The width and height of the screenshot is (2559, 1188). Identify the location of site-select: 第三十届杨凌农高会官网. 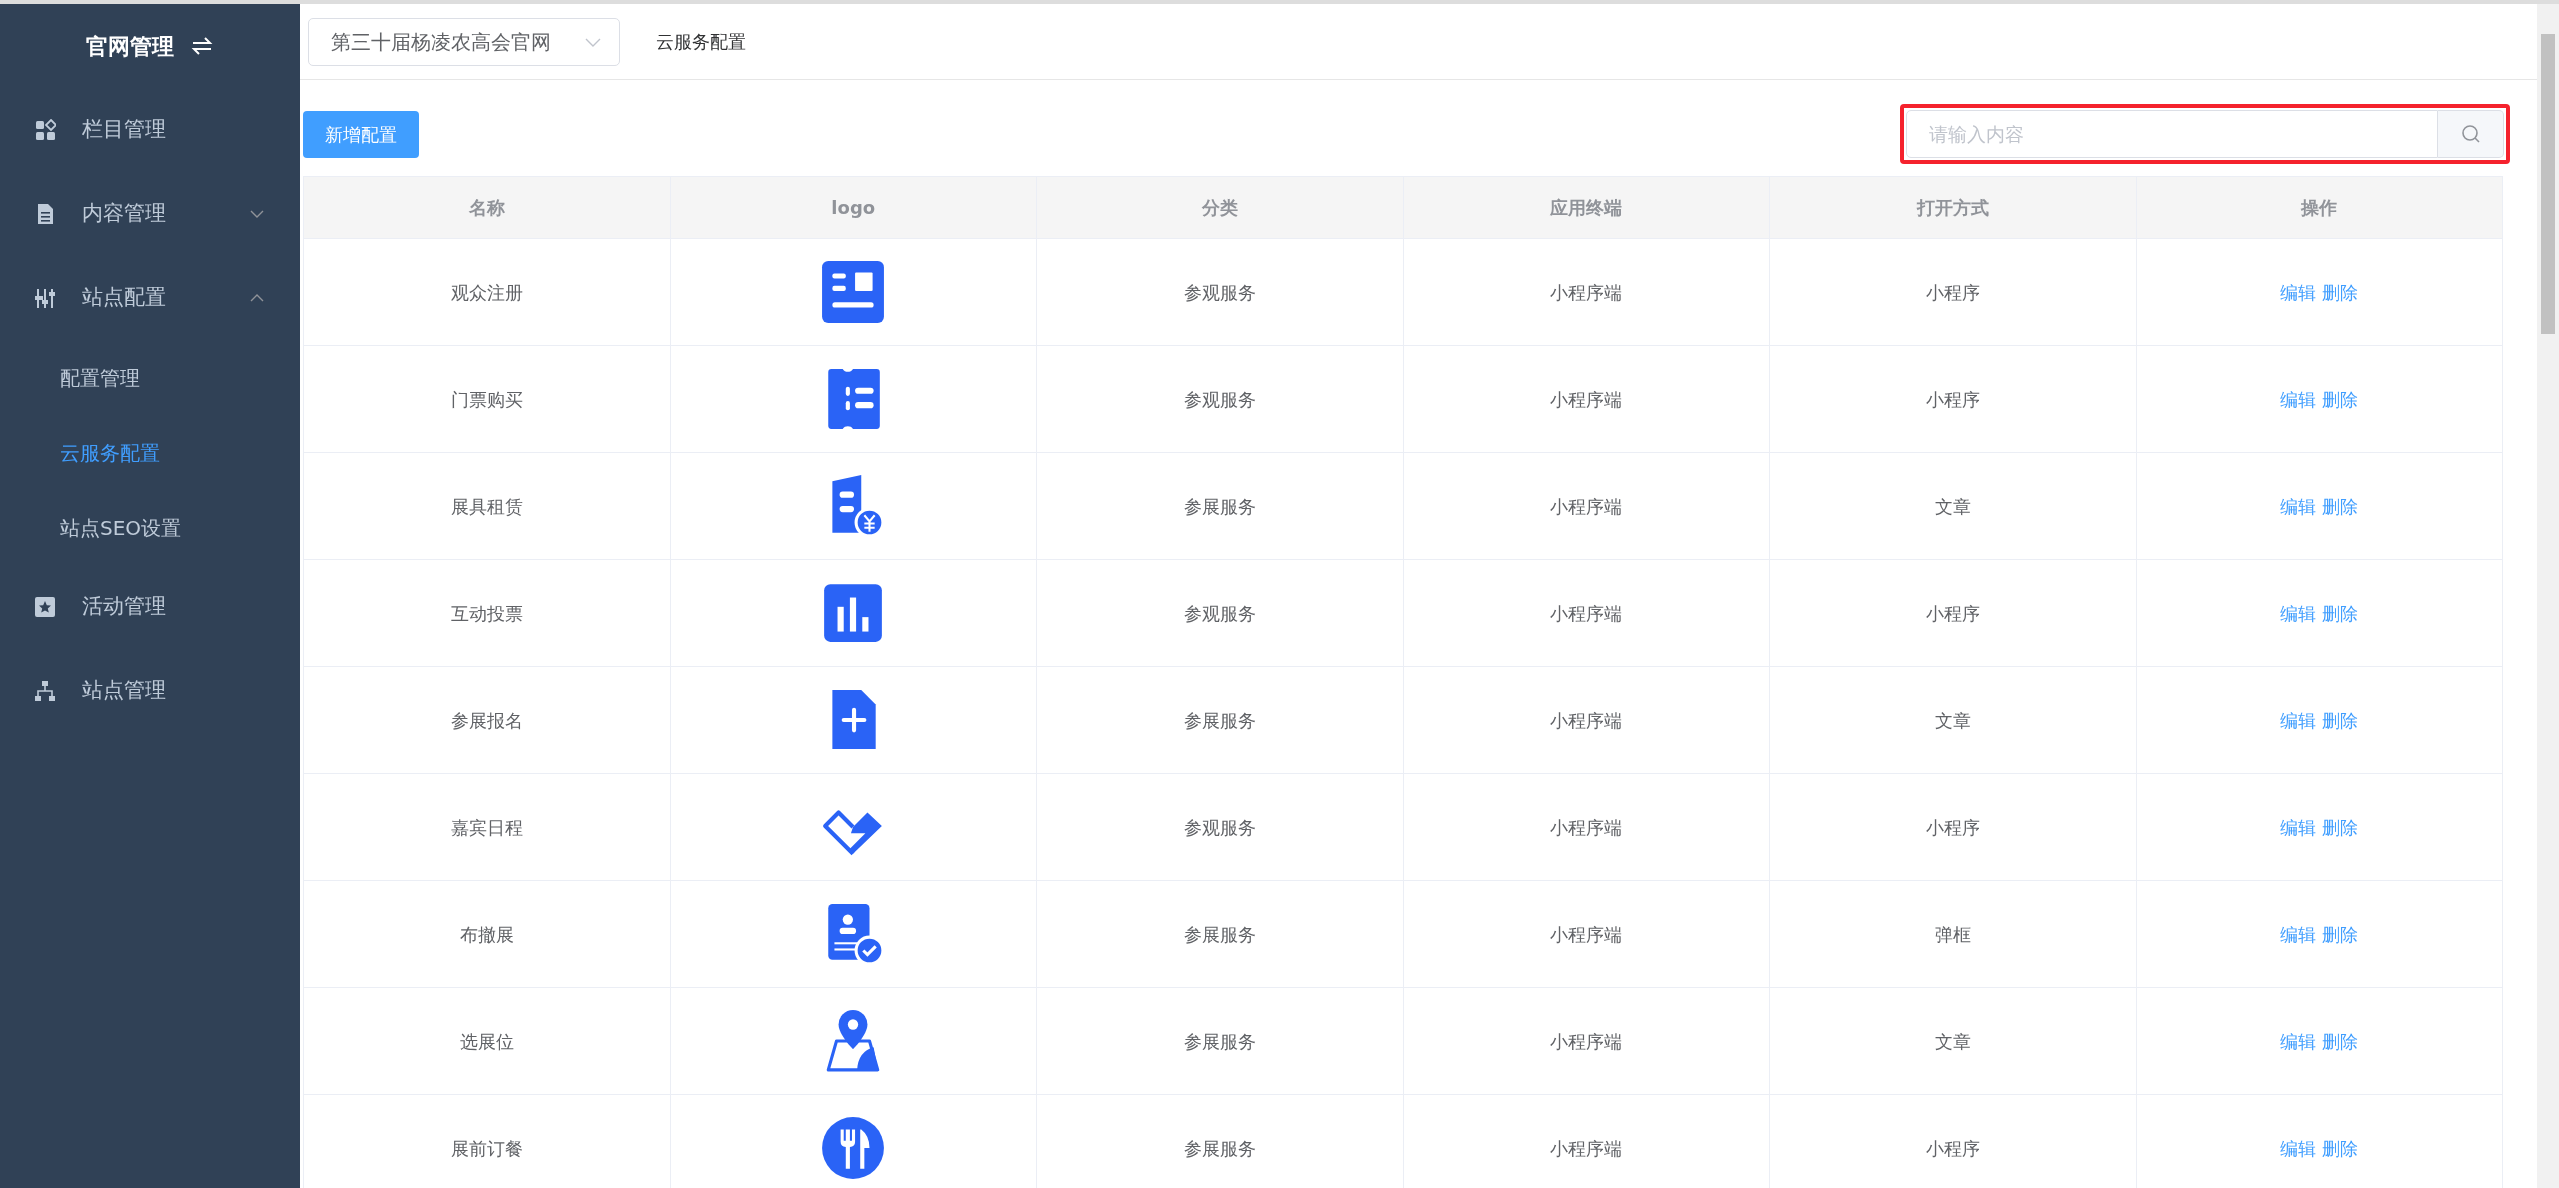
(464, 41).